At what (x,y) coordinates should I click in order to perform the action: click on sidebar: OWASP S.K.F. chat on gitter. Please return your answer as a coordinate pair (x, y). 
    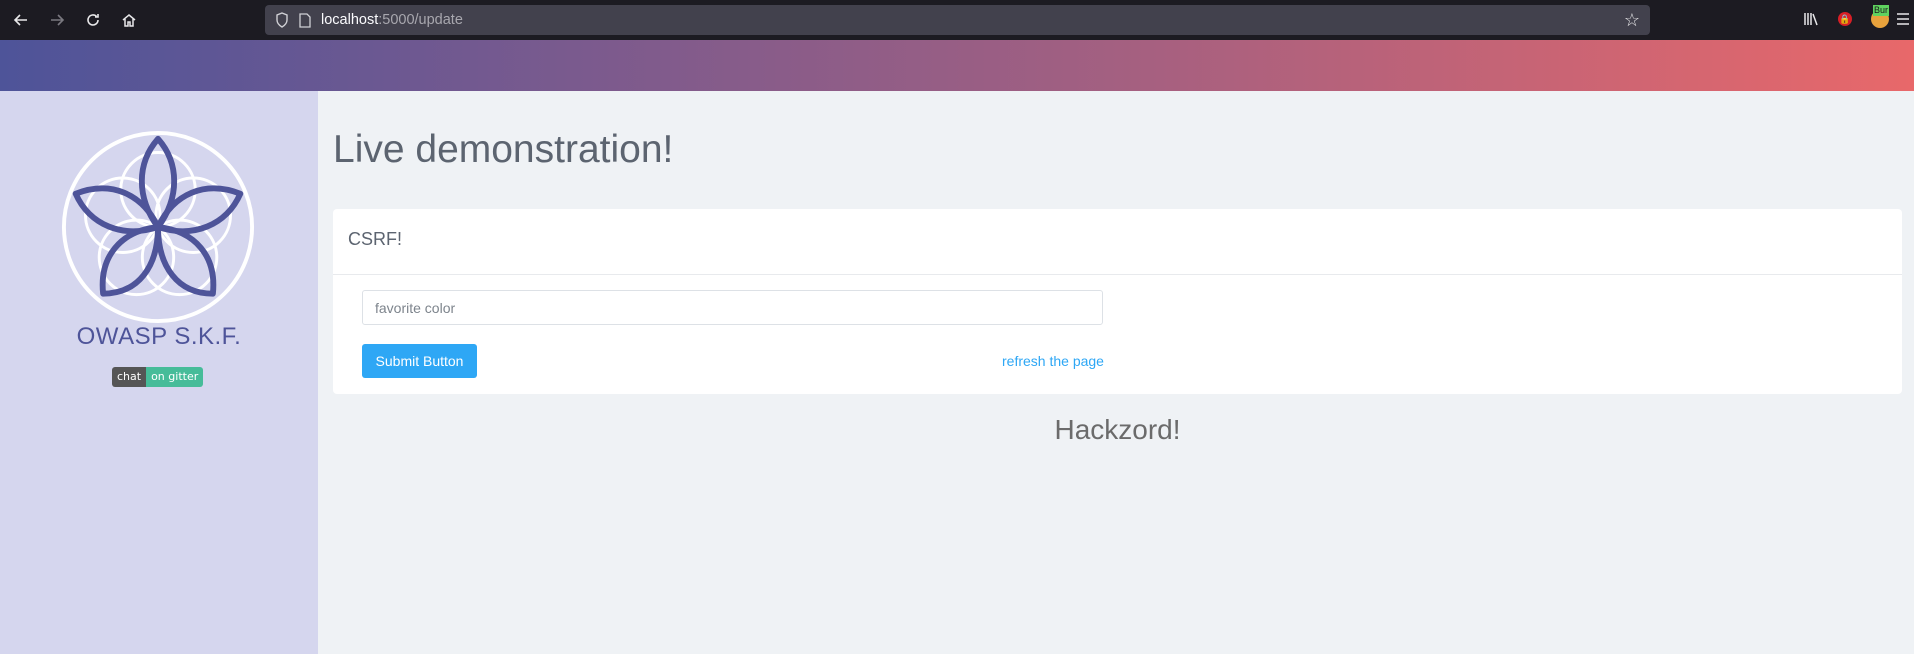
    Looking at the image, I should click on (159, 372).